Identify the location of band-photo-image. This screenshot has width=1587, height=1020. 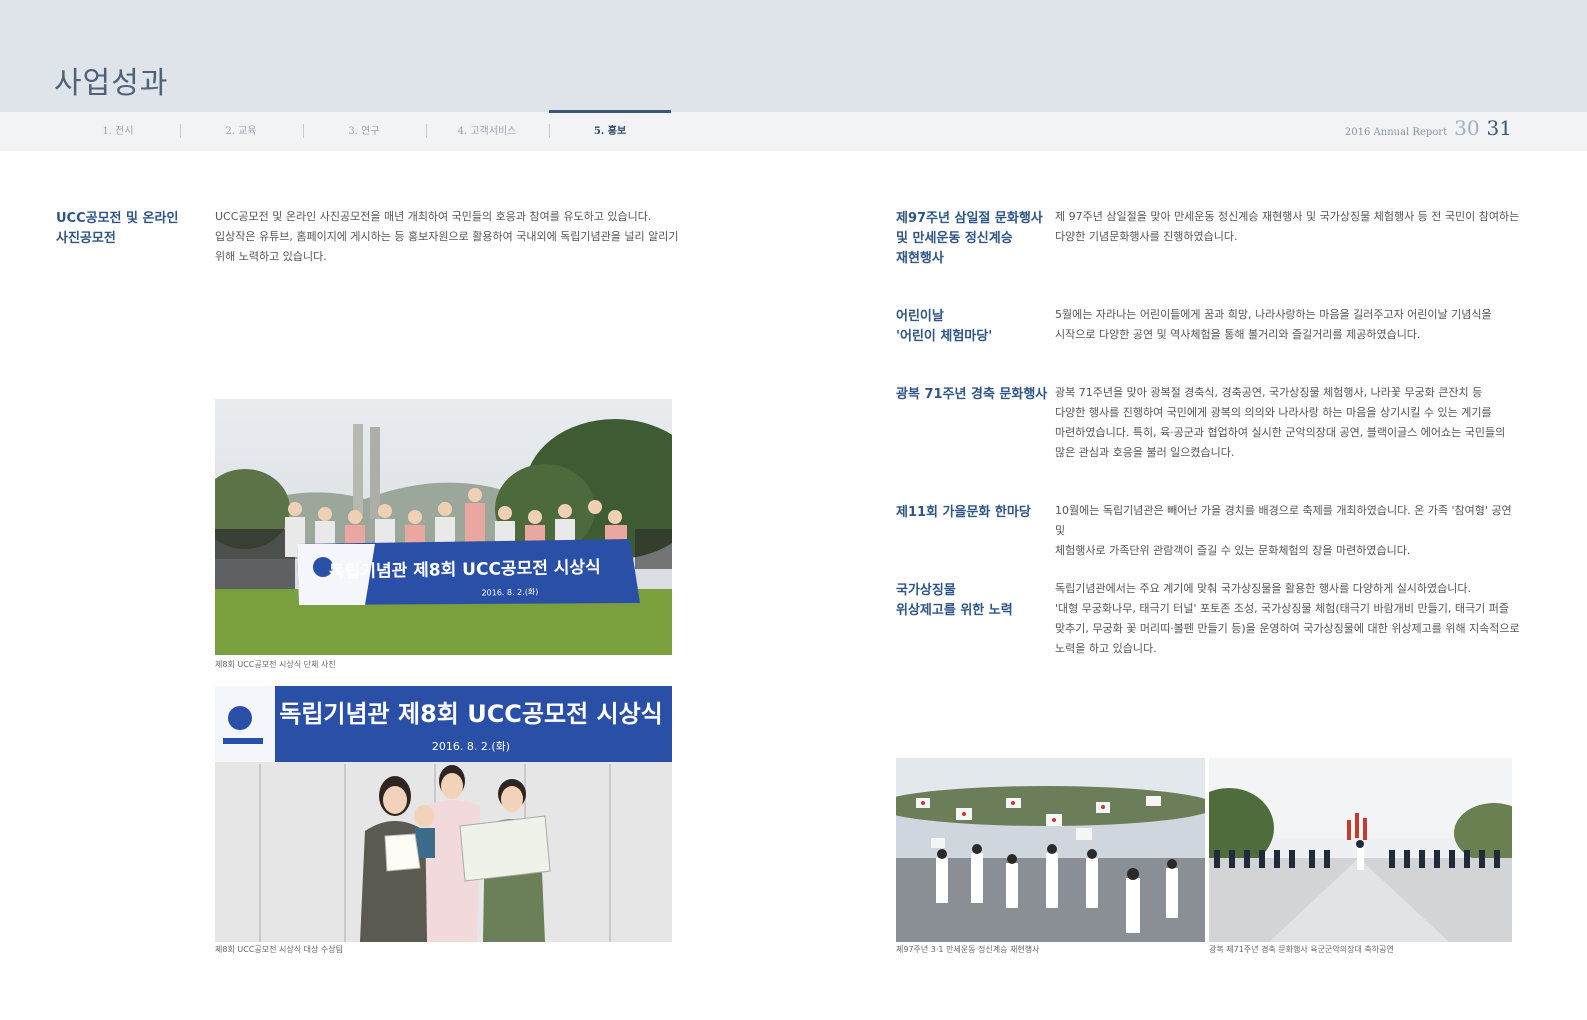
(1360, 850).